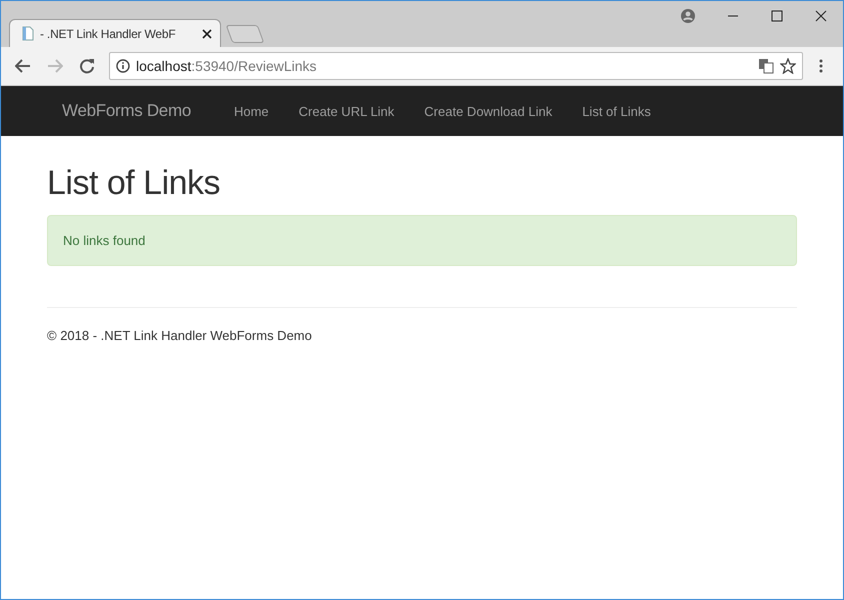 This screenshot has width=844, height=600. I want to click on info-icon, so click(123, 66).